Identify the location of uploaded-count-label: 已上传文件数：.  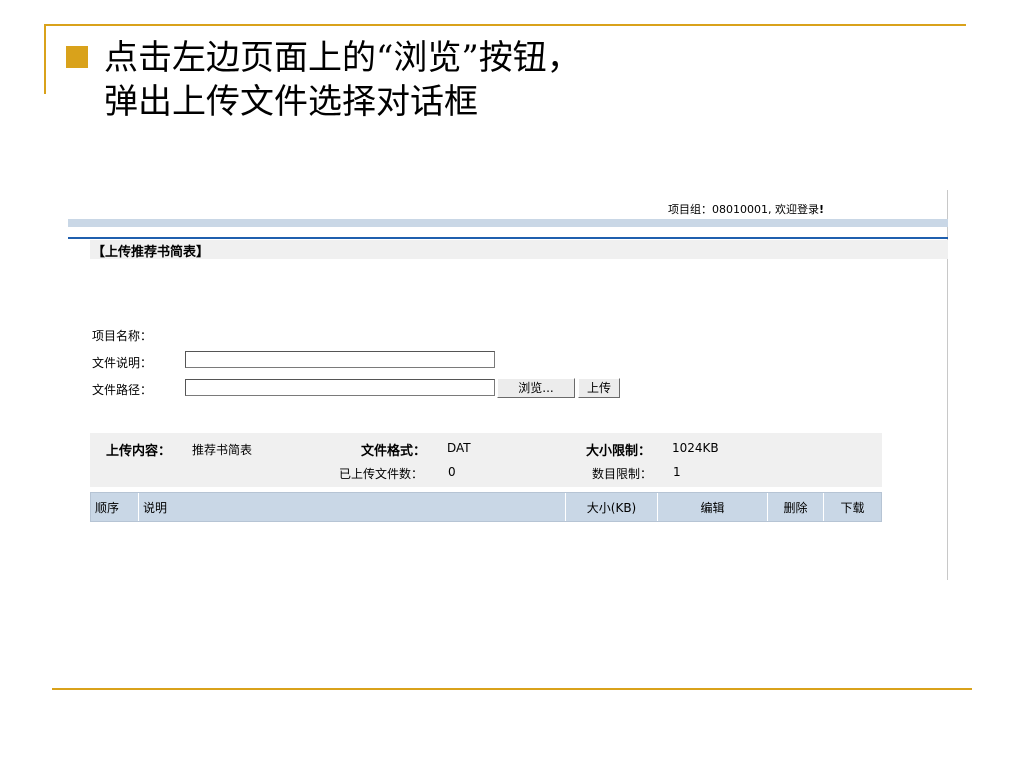
(381, 474).